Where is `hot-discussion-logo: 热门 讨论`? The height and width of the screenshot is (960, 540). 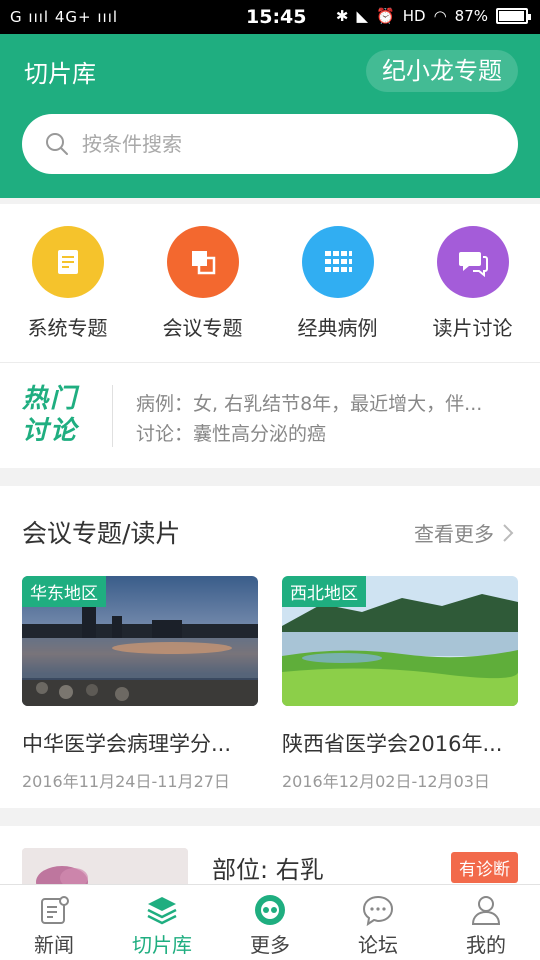
hot-discussion-logo: 热门 讨论 is located at coordinates (58, 415).